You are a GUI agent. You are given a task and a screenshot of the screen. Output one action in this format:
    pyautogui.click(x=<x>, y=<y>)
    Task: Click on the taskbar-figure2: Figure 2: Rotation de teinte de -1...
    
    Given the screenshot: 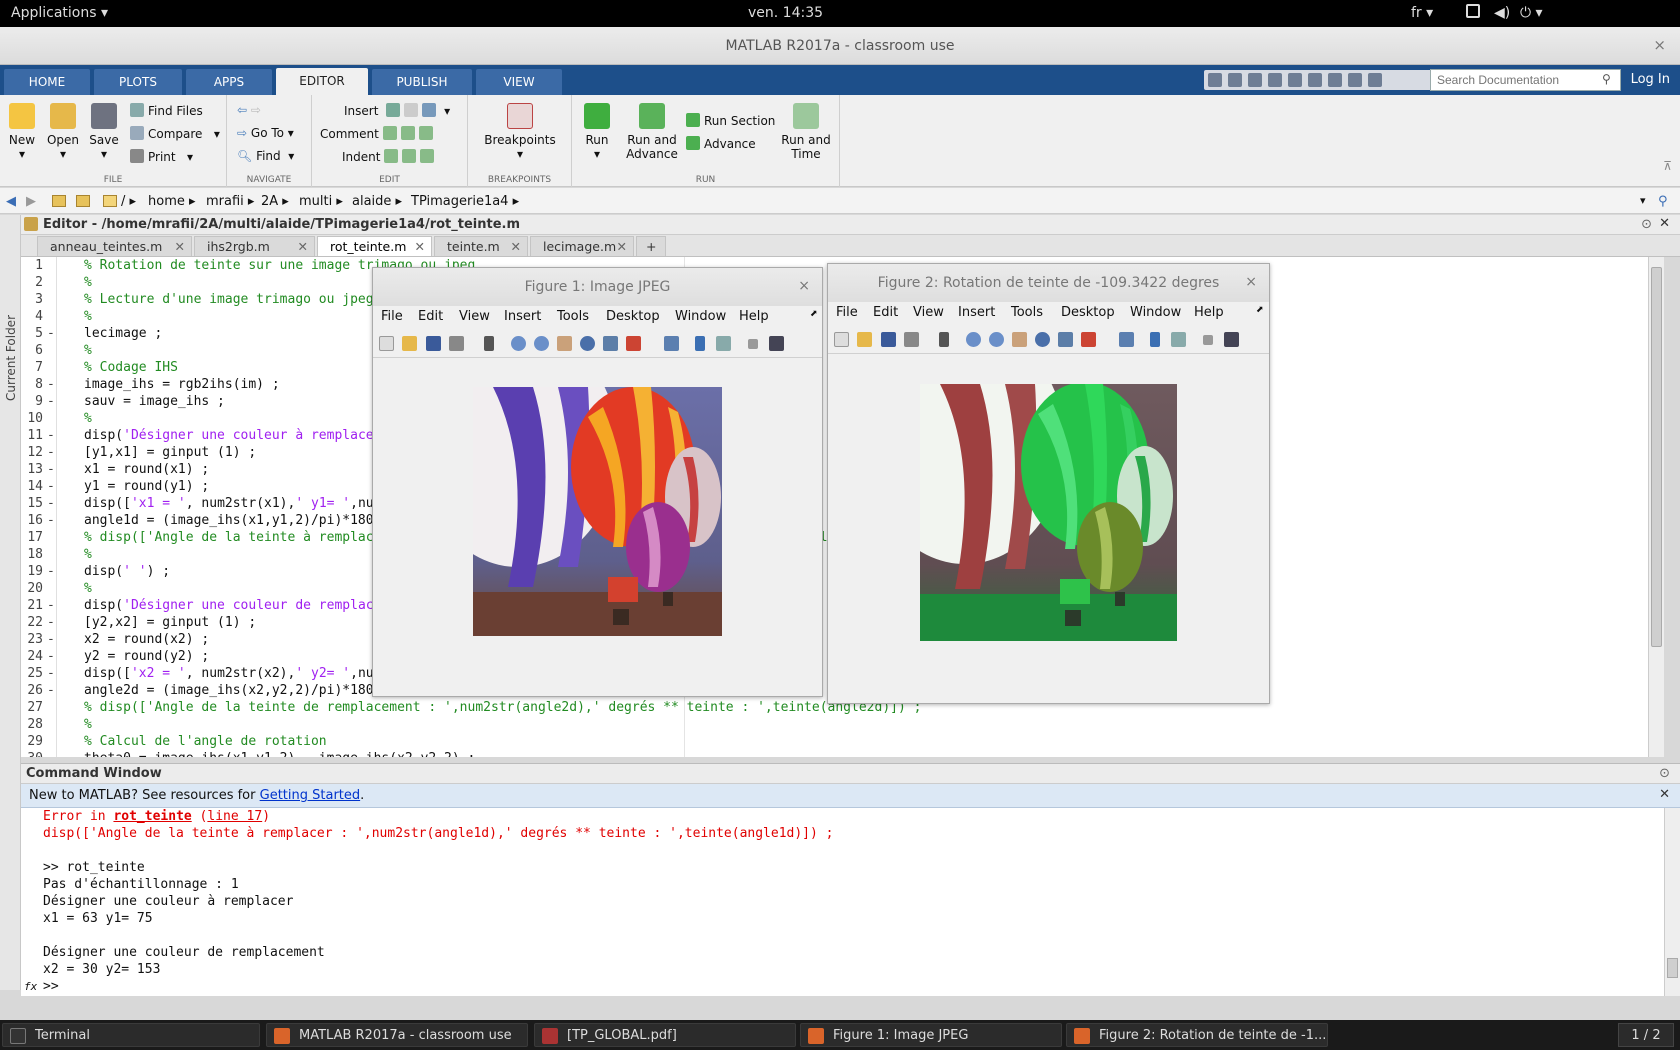 What is the action you would take?
    pyautogui.click(x=1197, y=1035)
    